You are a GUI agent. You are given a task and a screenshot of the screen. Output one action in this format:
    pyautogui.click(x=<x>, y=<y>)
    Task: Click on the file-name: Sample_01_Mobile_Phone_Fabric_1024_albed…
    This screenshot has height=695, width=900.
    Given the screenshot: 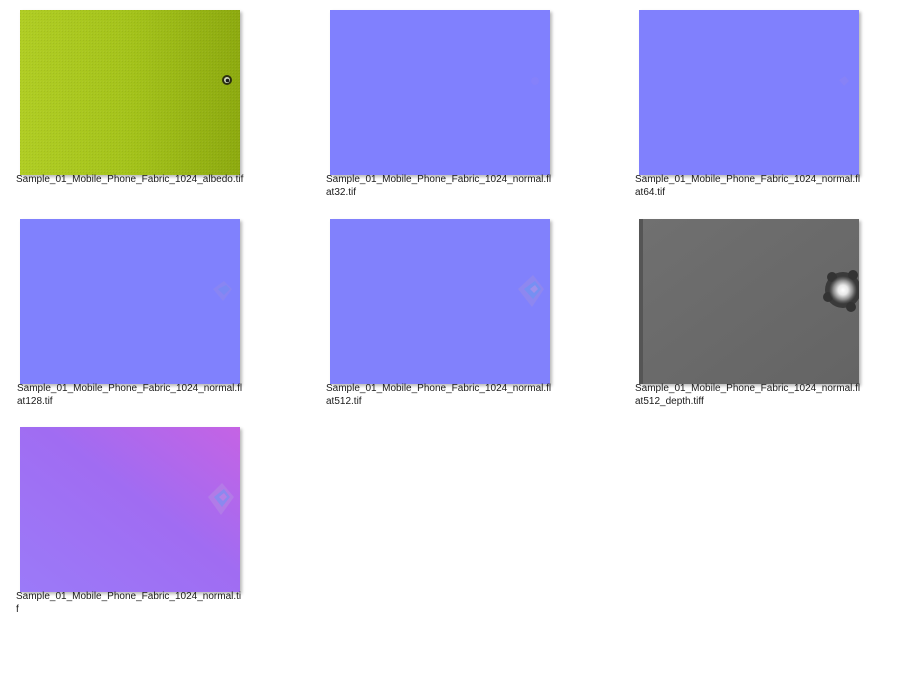 What is the action you would take?
    pyautogui.click(x=136, y=179)
    